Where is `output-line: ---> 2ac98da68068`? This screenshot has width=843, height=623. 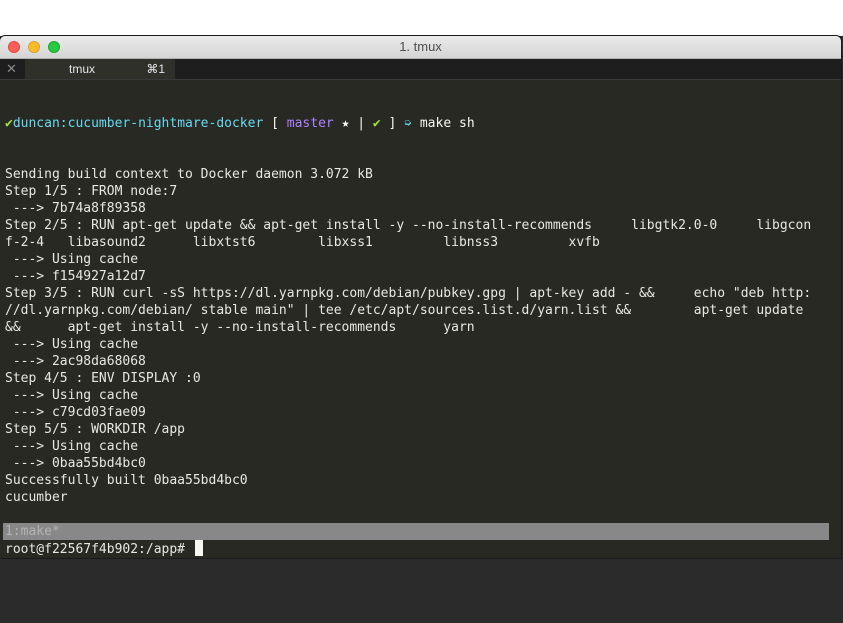 output-line: ---> 2ac98da68068 is located at coordinates (75, 361).